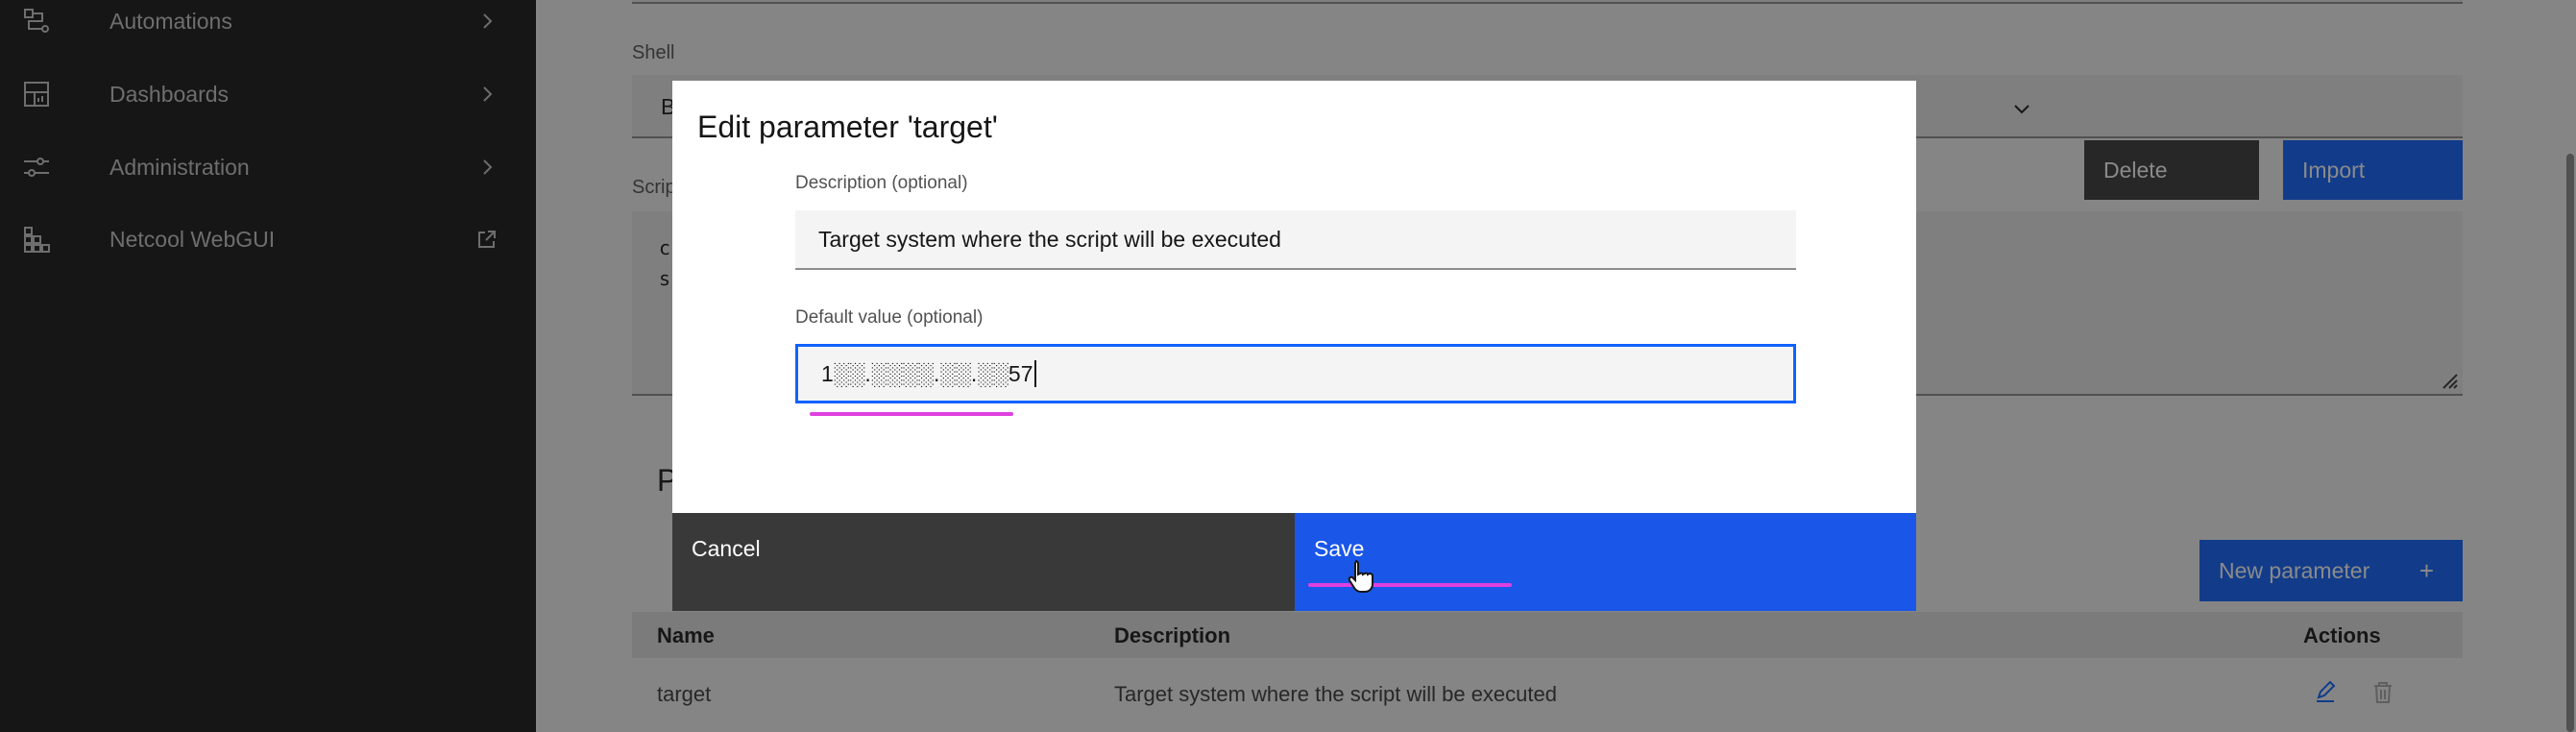 This screenshot has width=2576, height=732. I want to click on description-label: Description (optional), so click(882, 183).